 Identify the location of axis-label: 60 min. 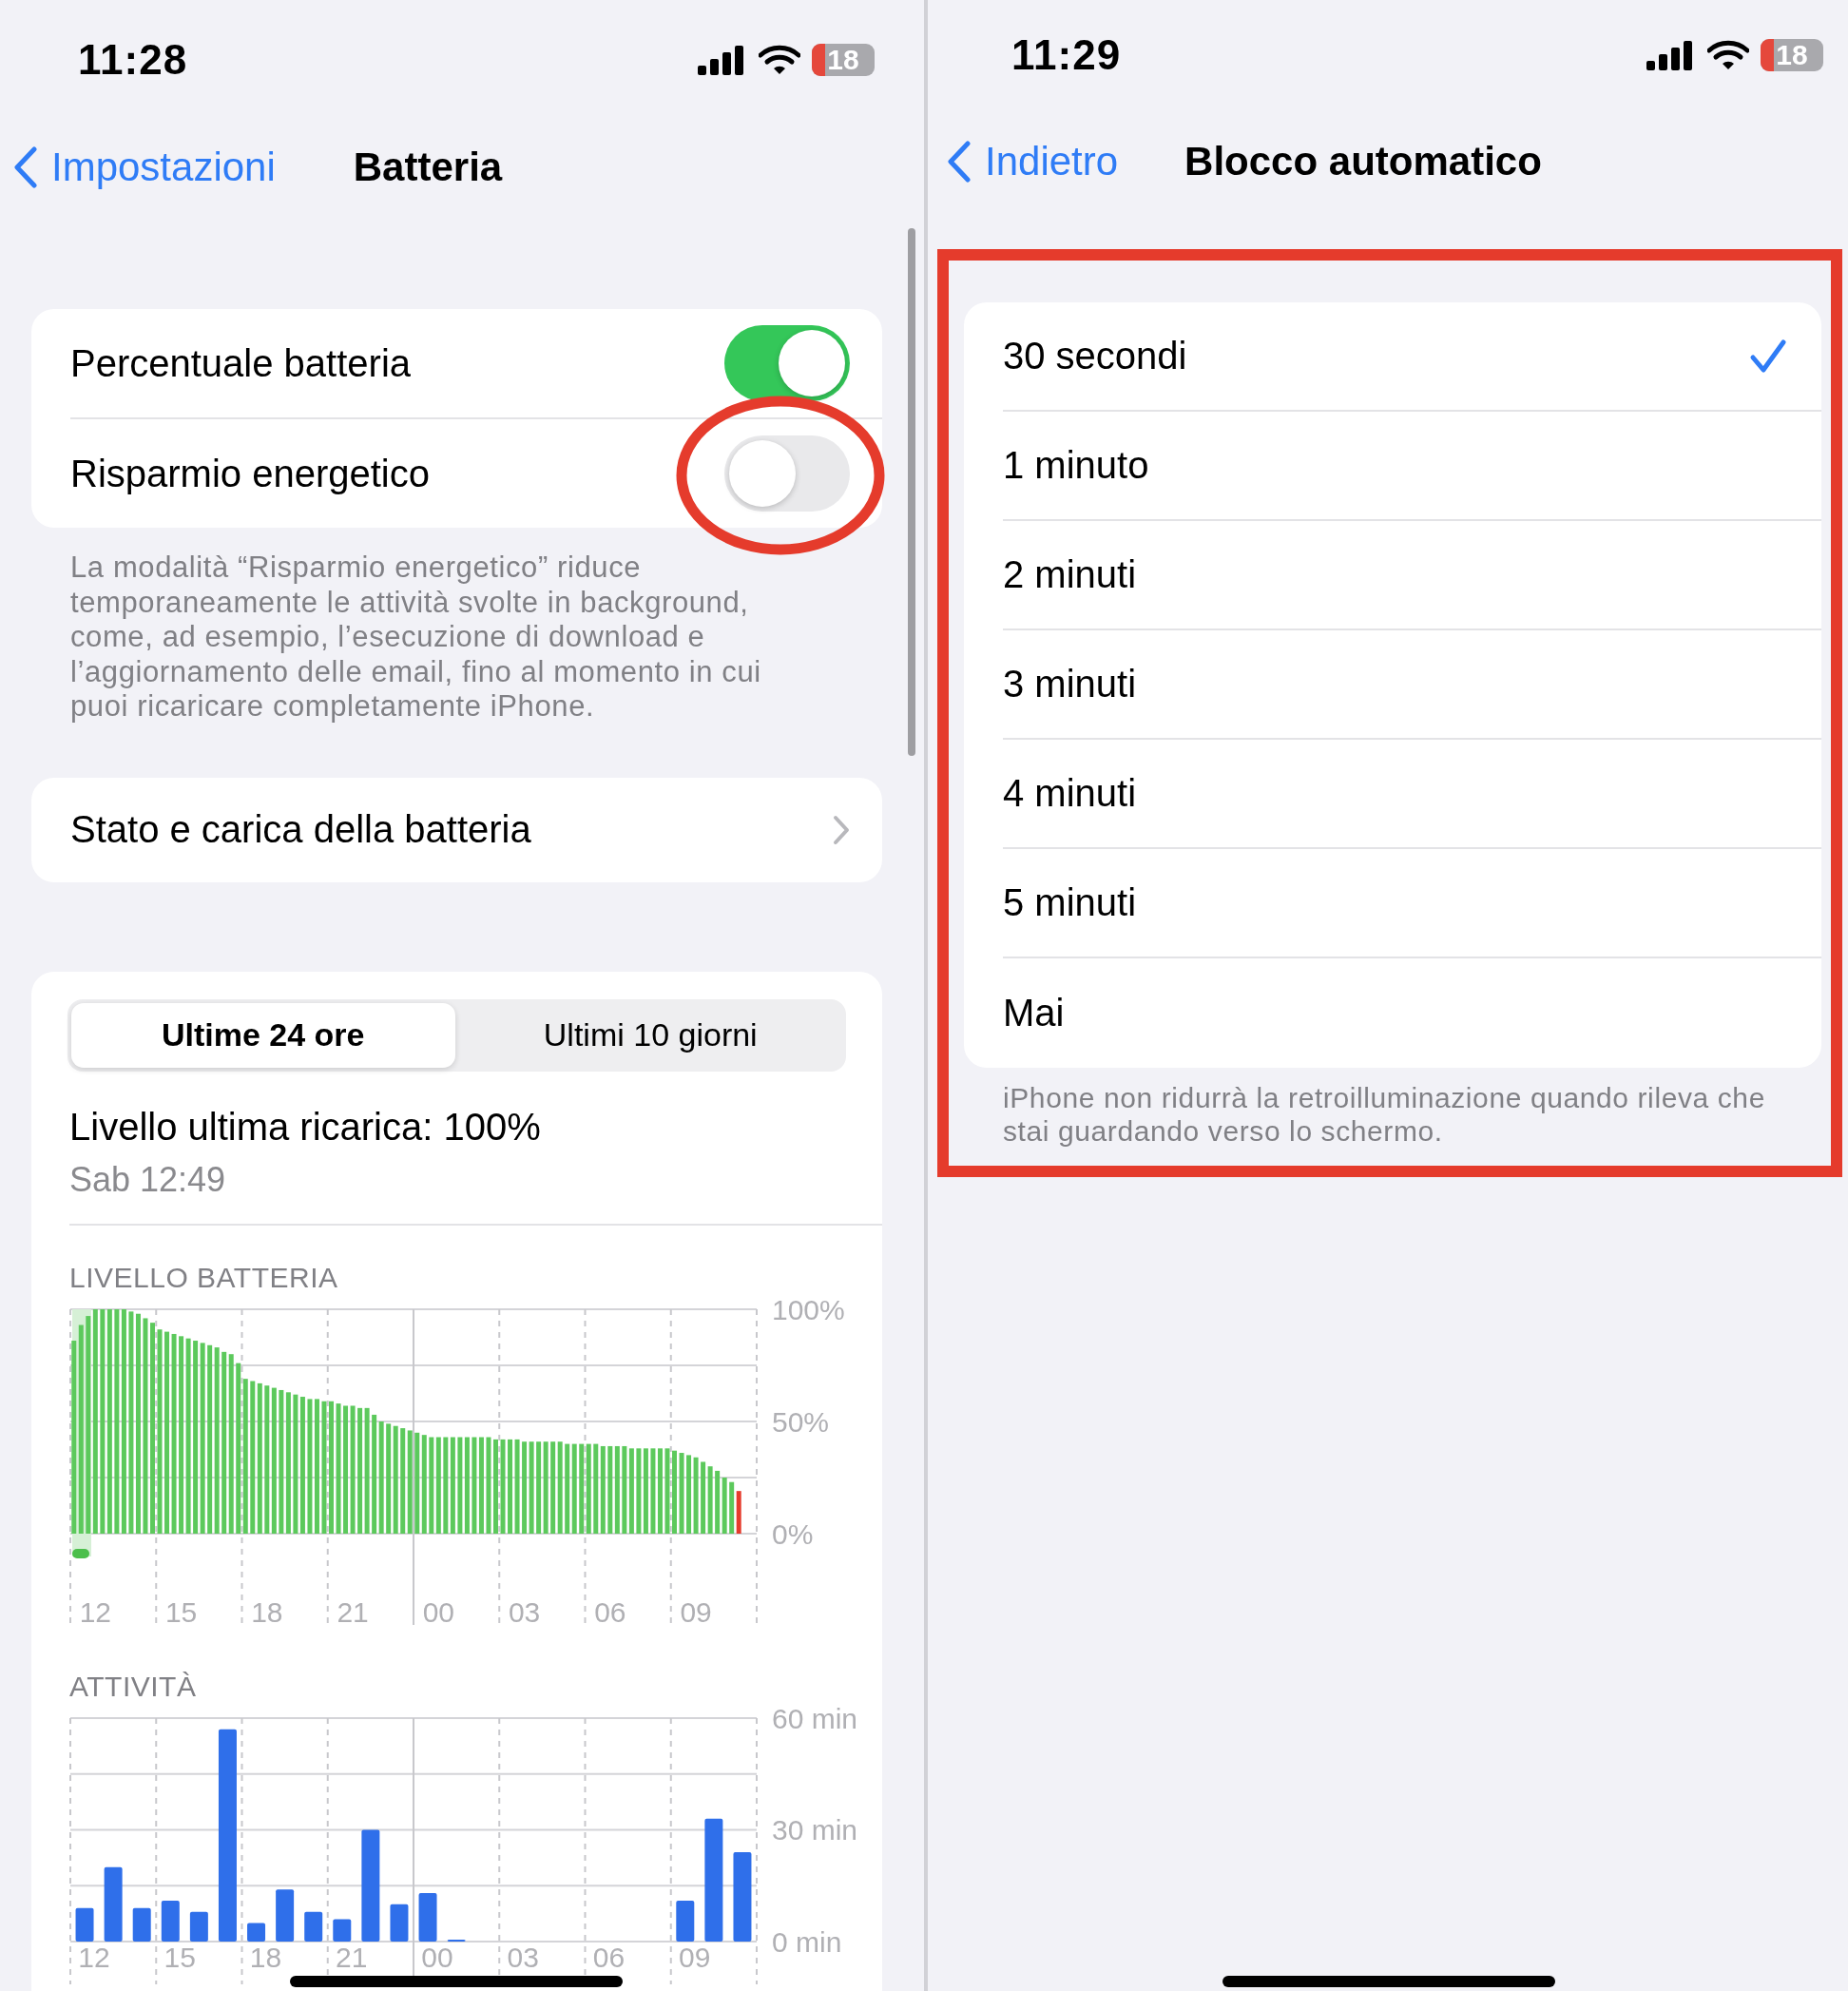
(815, 1718).